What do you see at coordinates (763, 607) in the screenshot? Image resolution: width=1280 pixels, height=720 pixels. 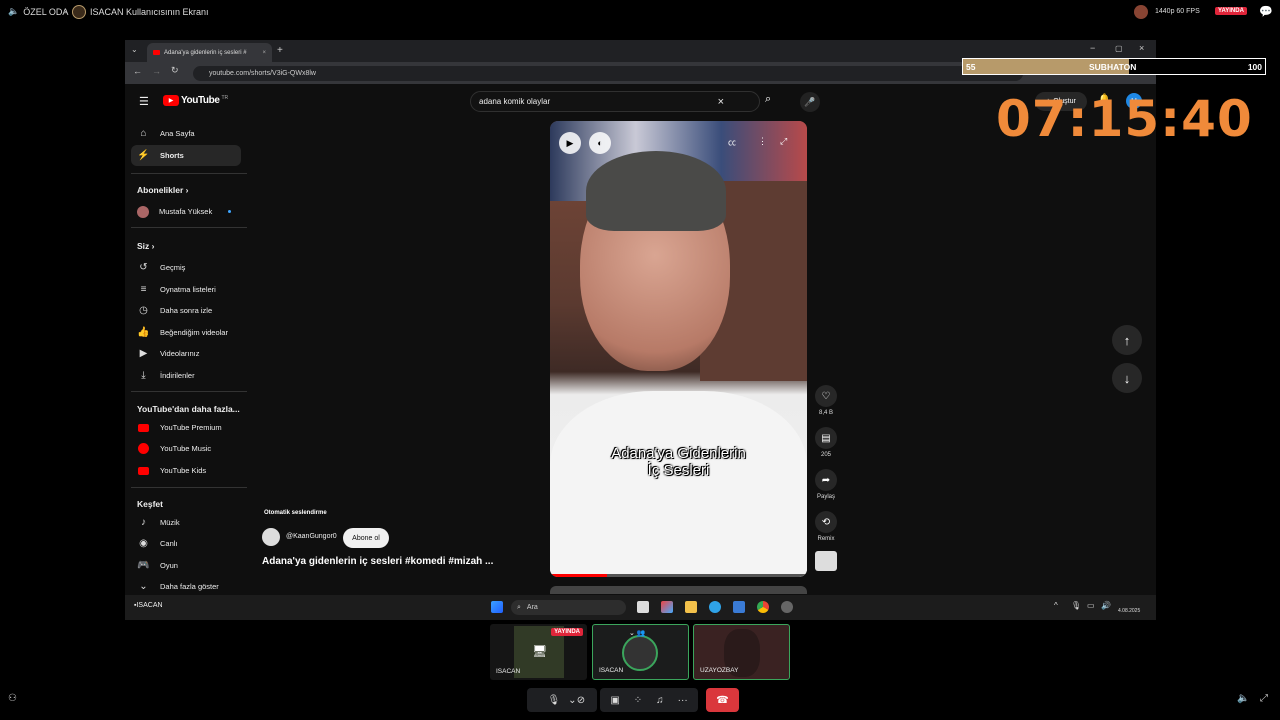 I see `chrome-icon` at bounding box center [763, 607].